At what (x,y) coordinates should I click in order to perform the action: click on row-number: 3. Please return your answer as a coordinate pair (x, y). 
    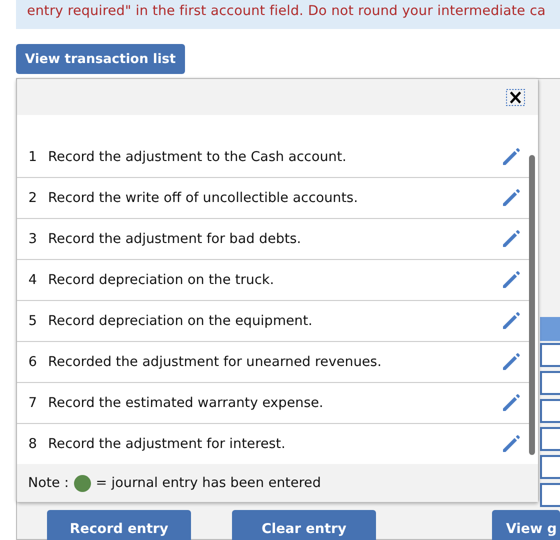
    Looking at the image, I should click on (32, 239).